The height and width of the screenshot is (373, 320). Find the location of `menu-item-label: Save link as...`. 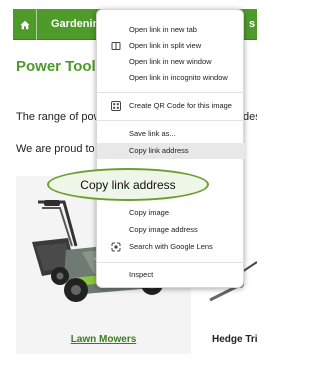

menu-item-label: Save link as... is located at coordinates (152, 133).